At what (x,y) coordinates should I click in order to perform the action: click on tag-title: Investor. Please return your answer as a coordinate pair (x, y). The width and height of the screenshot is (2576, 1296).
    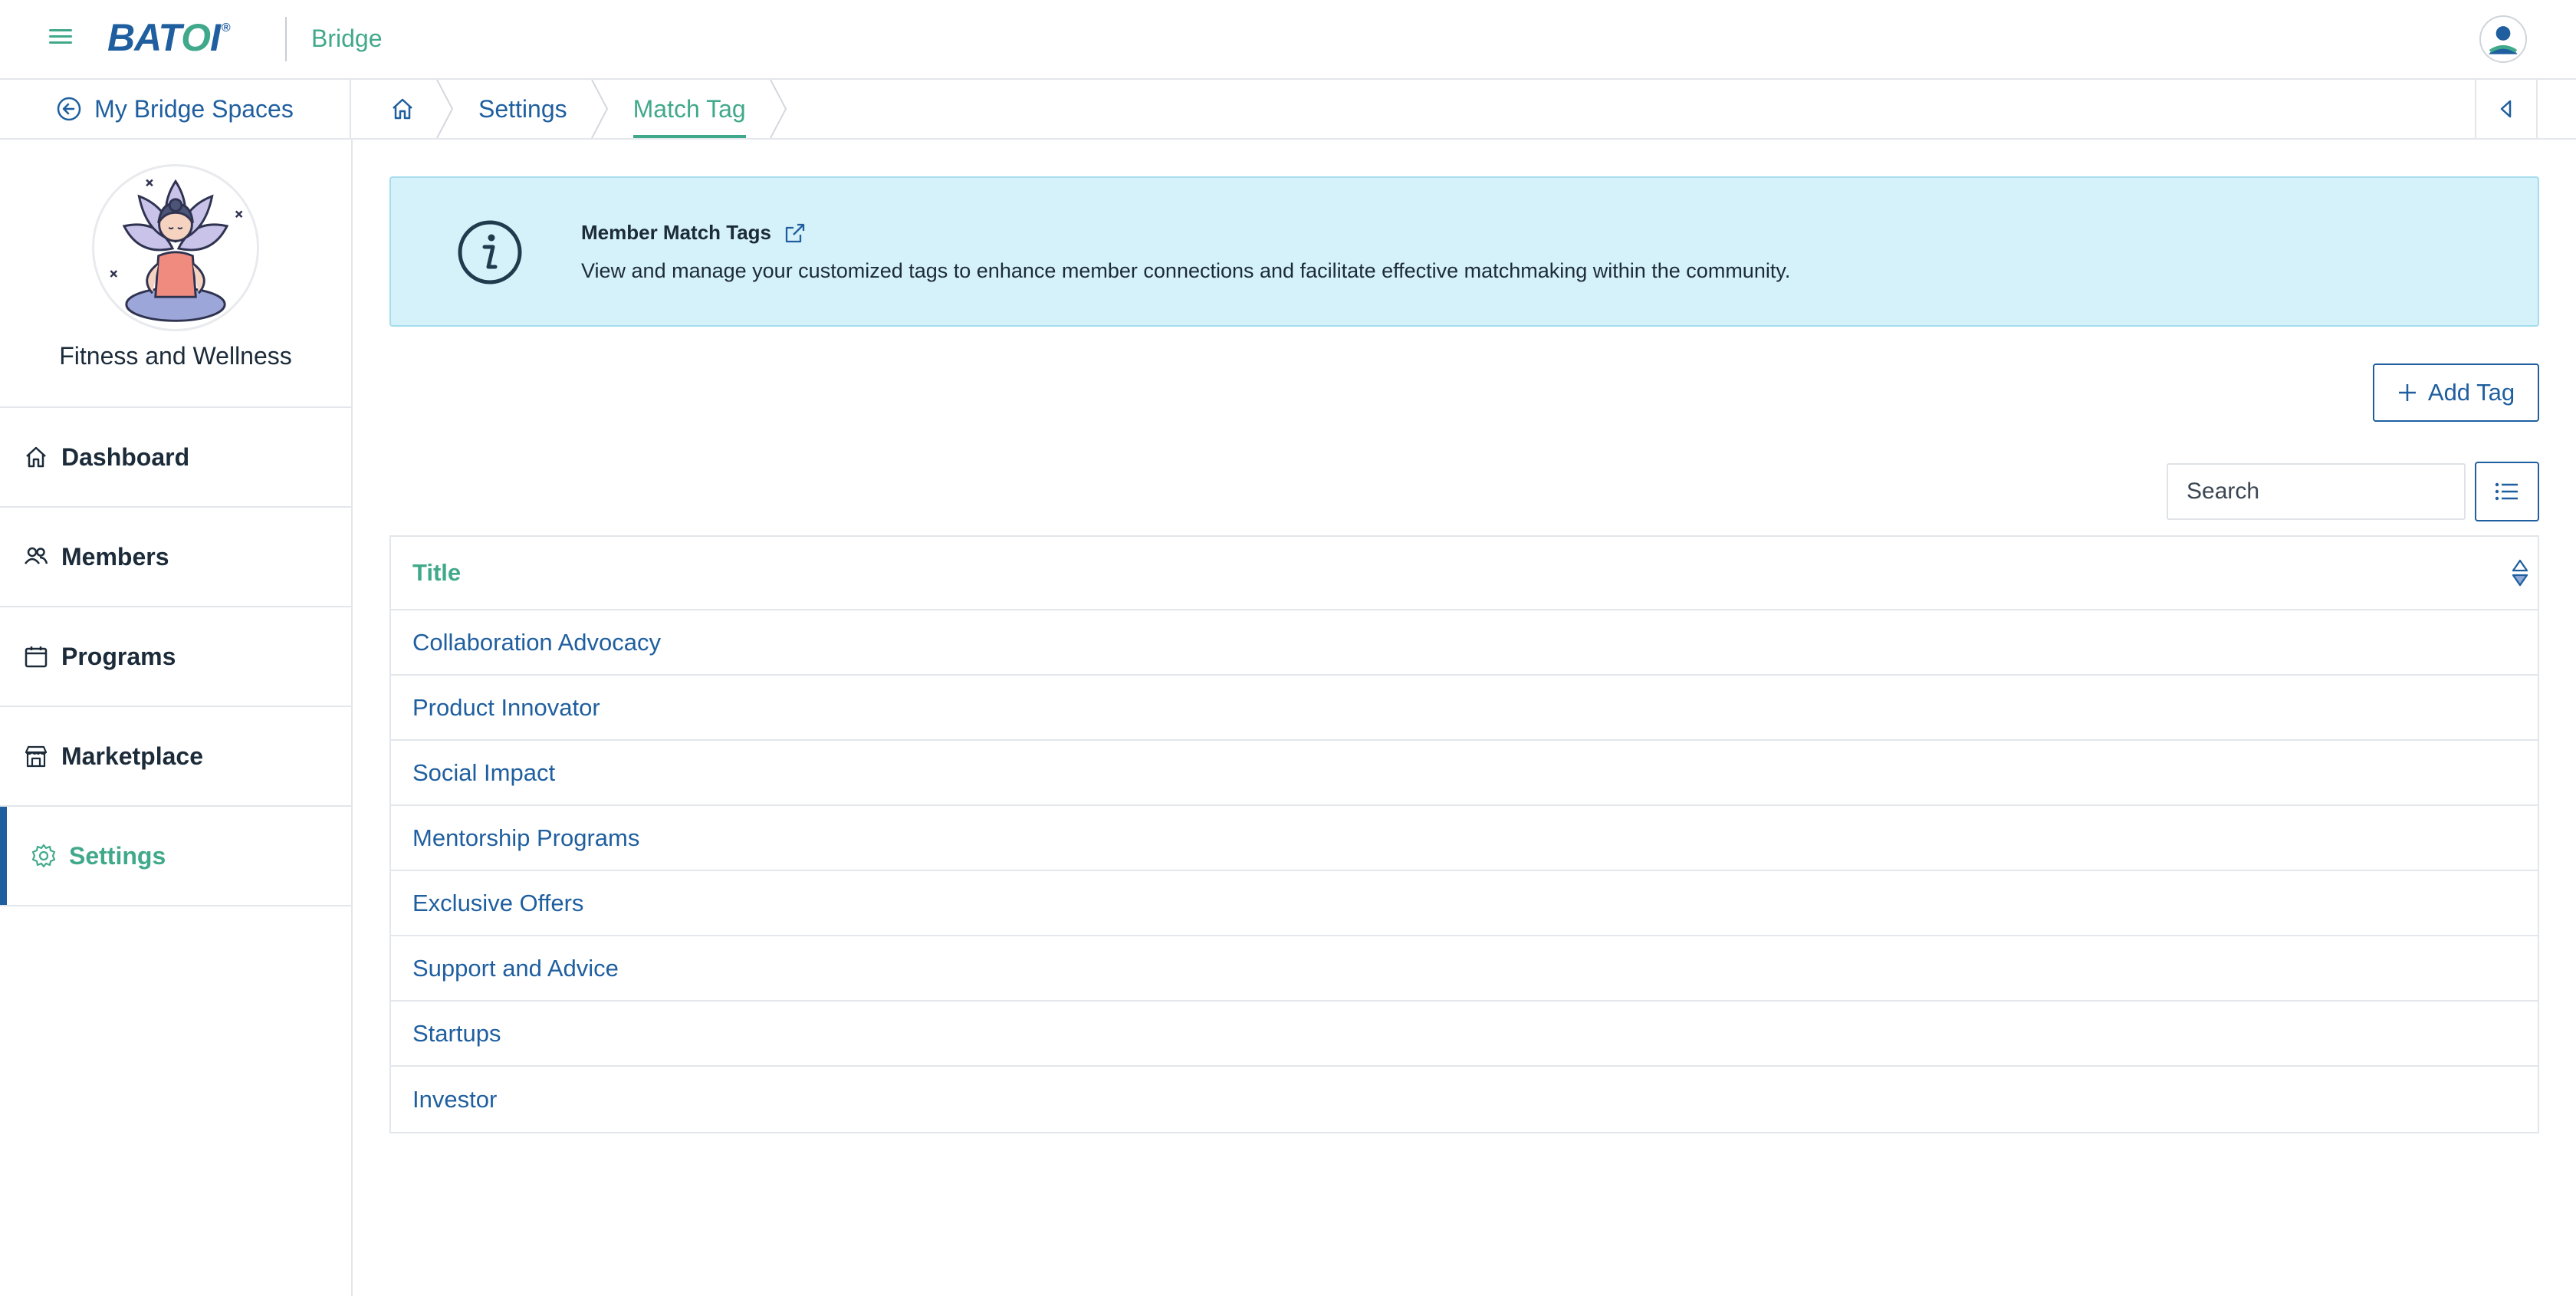
    Looking at the image, I should click on (455, 1099).